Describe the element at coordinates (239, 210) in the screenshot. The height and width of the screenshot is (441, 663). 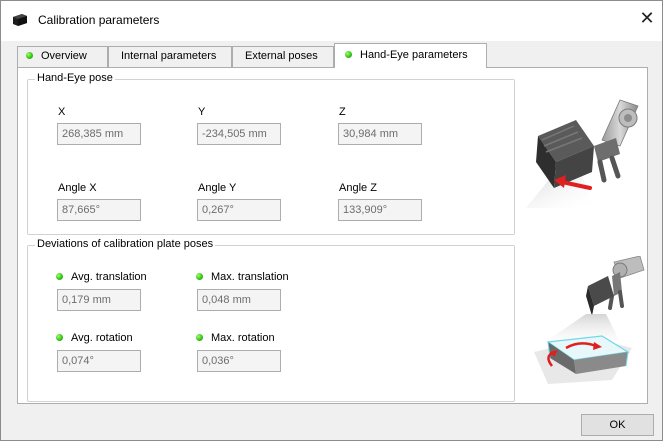
I see `angle-y-field: 0,267°` at that location.